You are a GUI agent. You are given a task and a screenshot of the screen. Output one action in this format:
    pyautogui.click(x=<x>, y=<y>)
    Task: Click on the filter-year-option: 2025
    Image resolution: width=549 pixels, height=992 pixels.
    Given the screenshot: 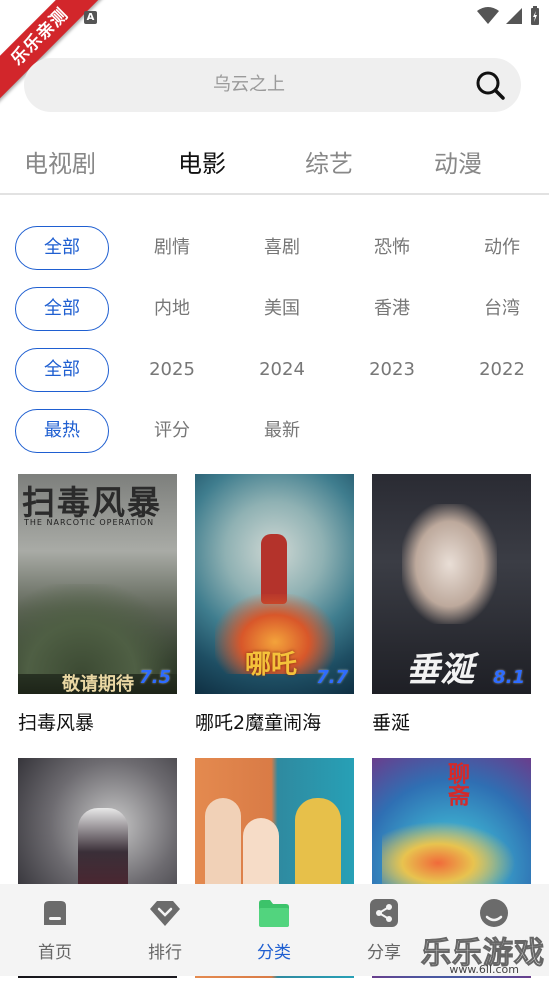 What is the action you would take?
    pyautogui.click(x=172, y=370)
    